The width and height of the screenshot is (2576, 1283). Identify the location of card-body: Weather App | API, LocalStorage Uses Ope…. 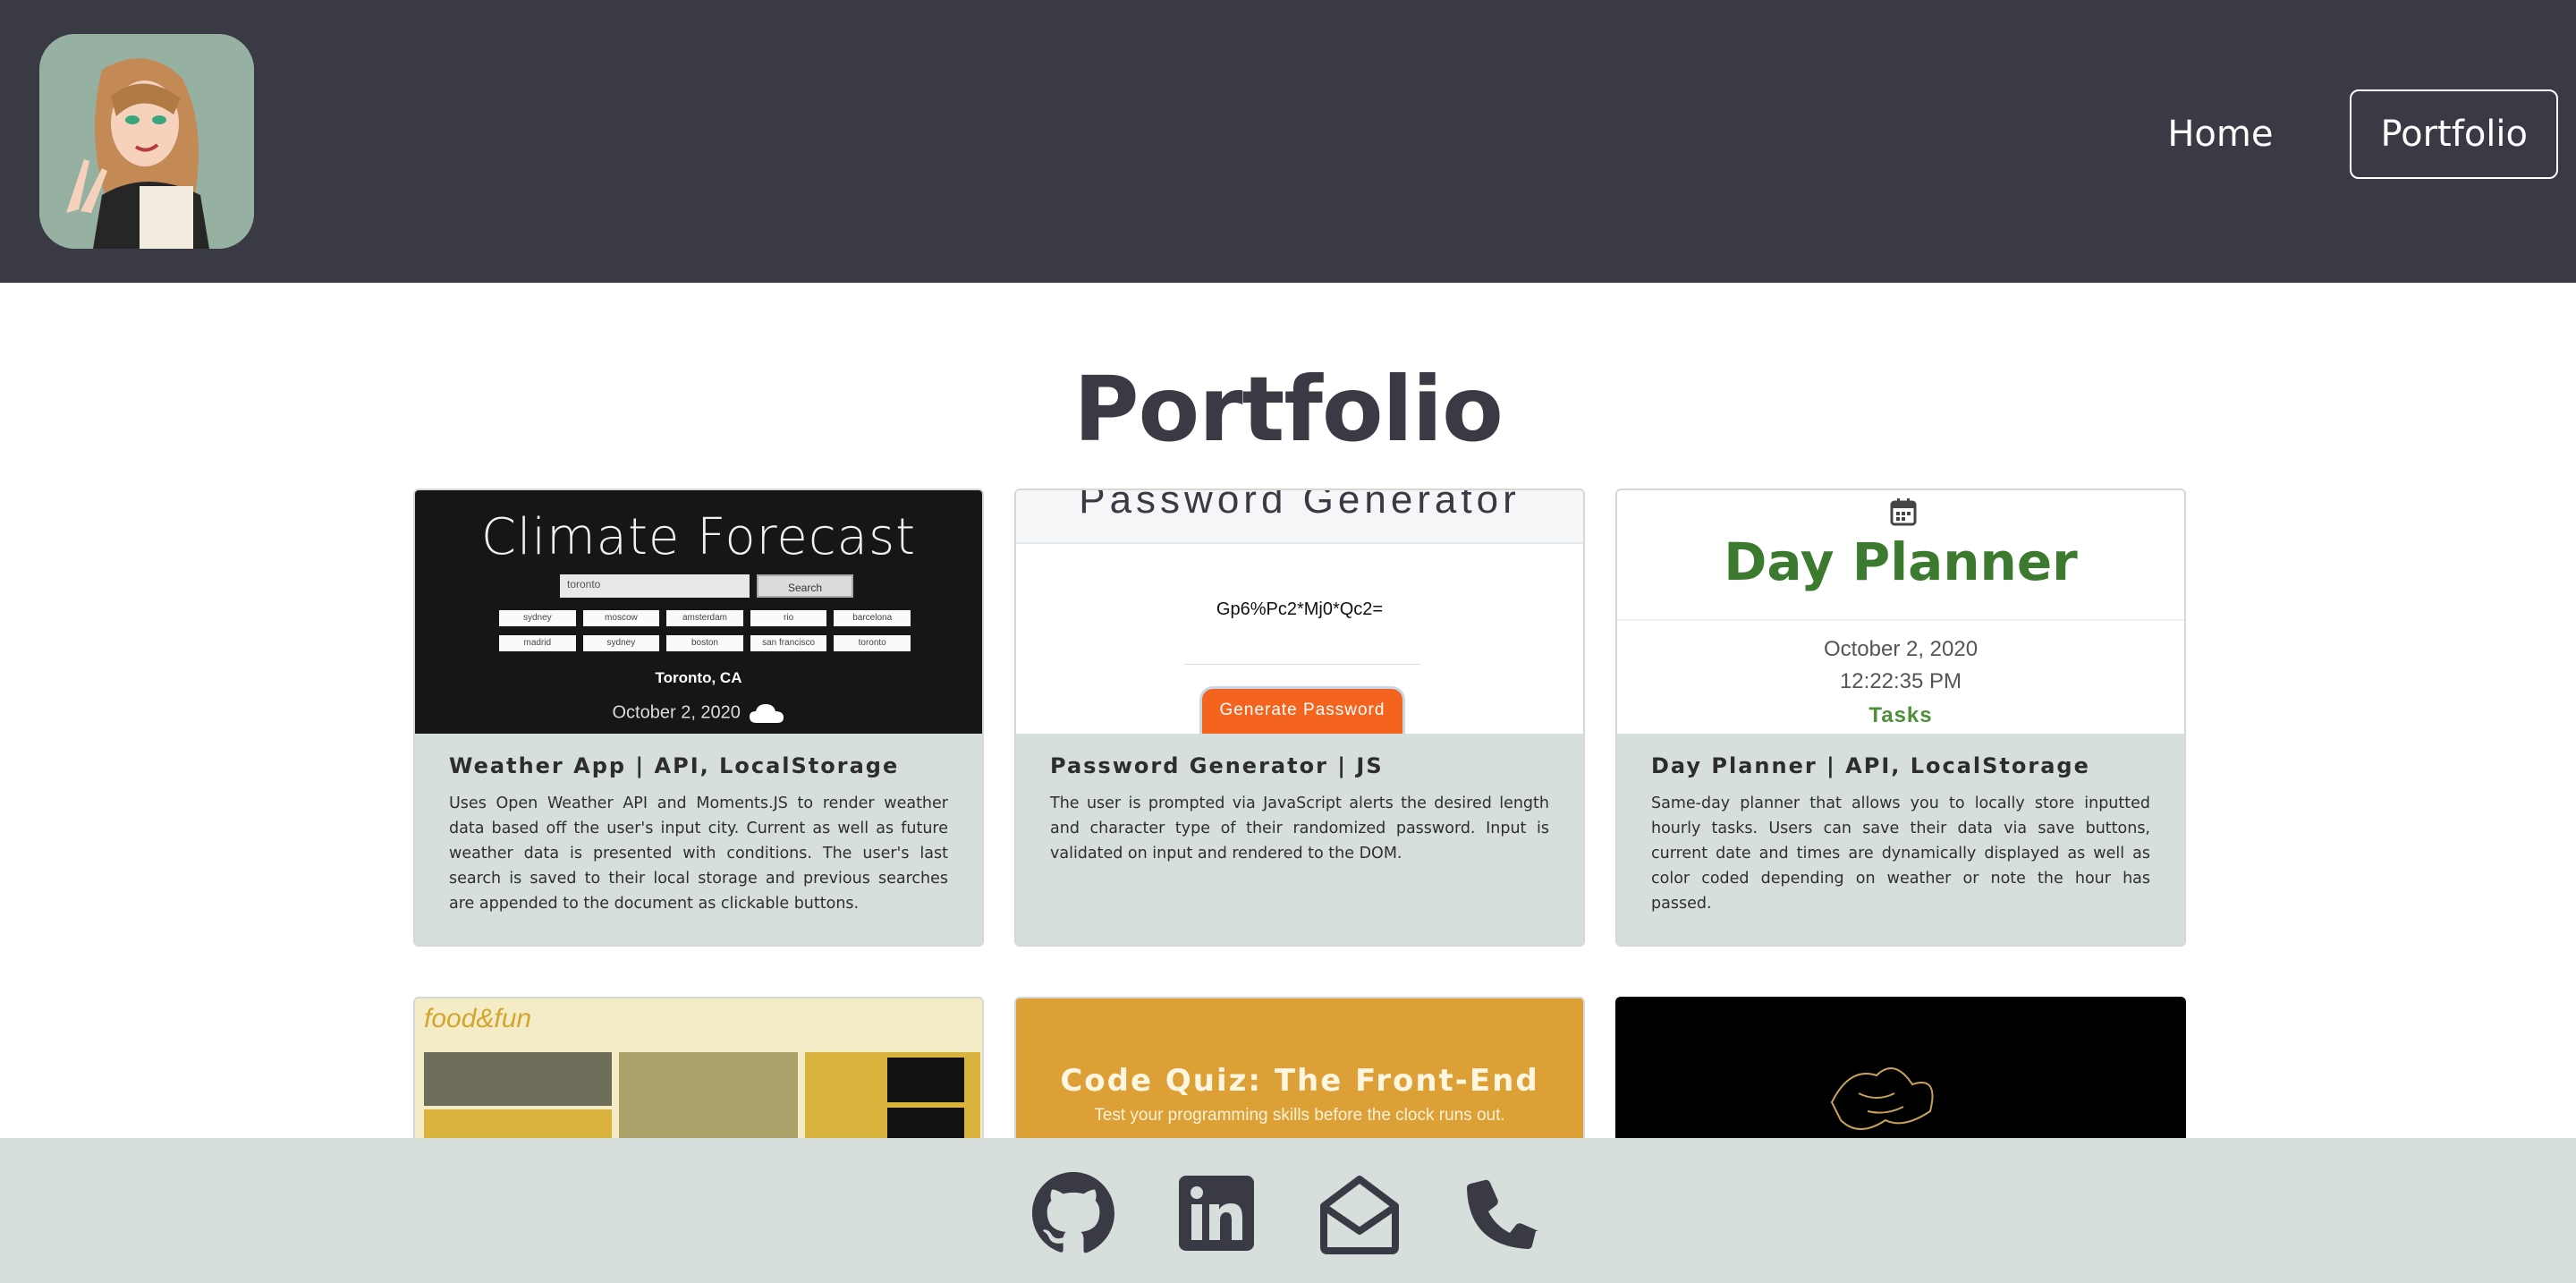
(698, 839).